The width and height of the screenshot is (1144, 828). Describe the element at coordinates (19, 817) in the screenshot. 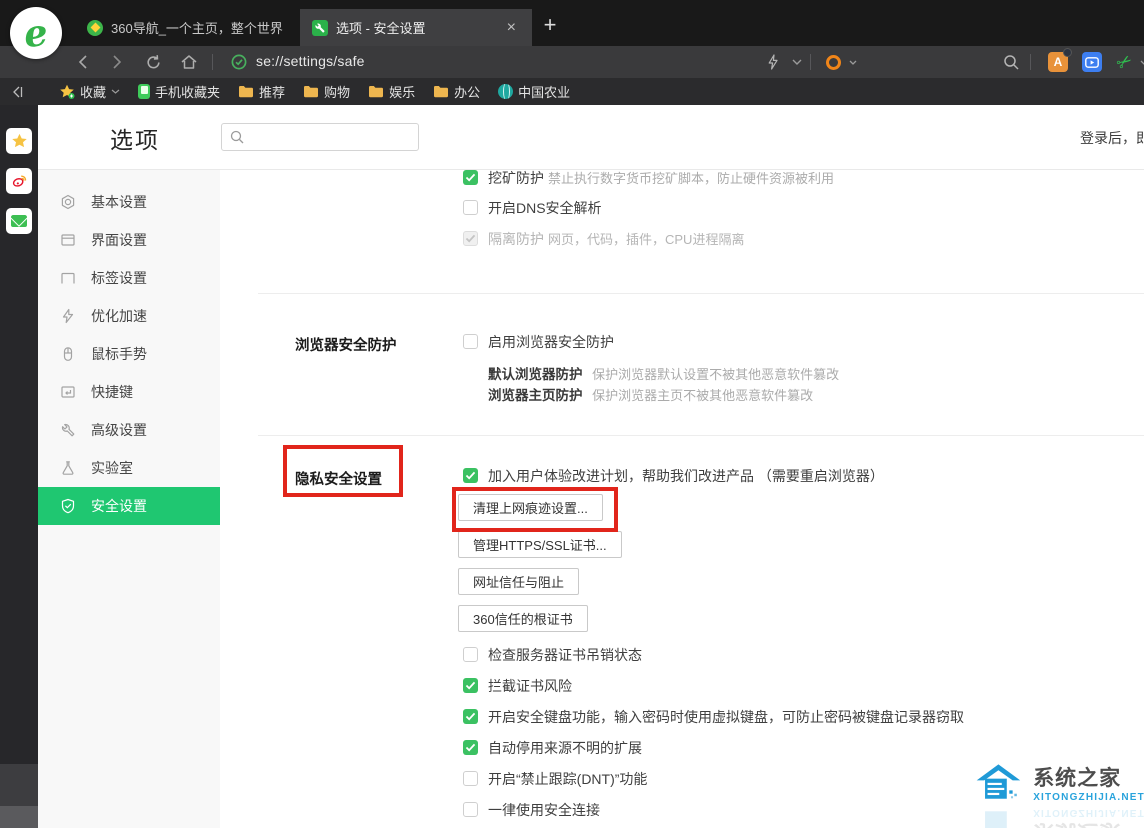

I see `side-toolbar-scroll-thumb` at that location.